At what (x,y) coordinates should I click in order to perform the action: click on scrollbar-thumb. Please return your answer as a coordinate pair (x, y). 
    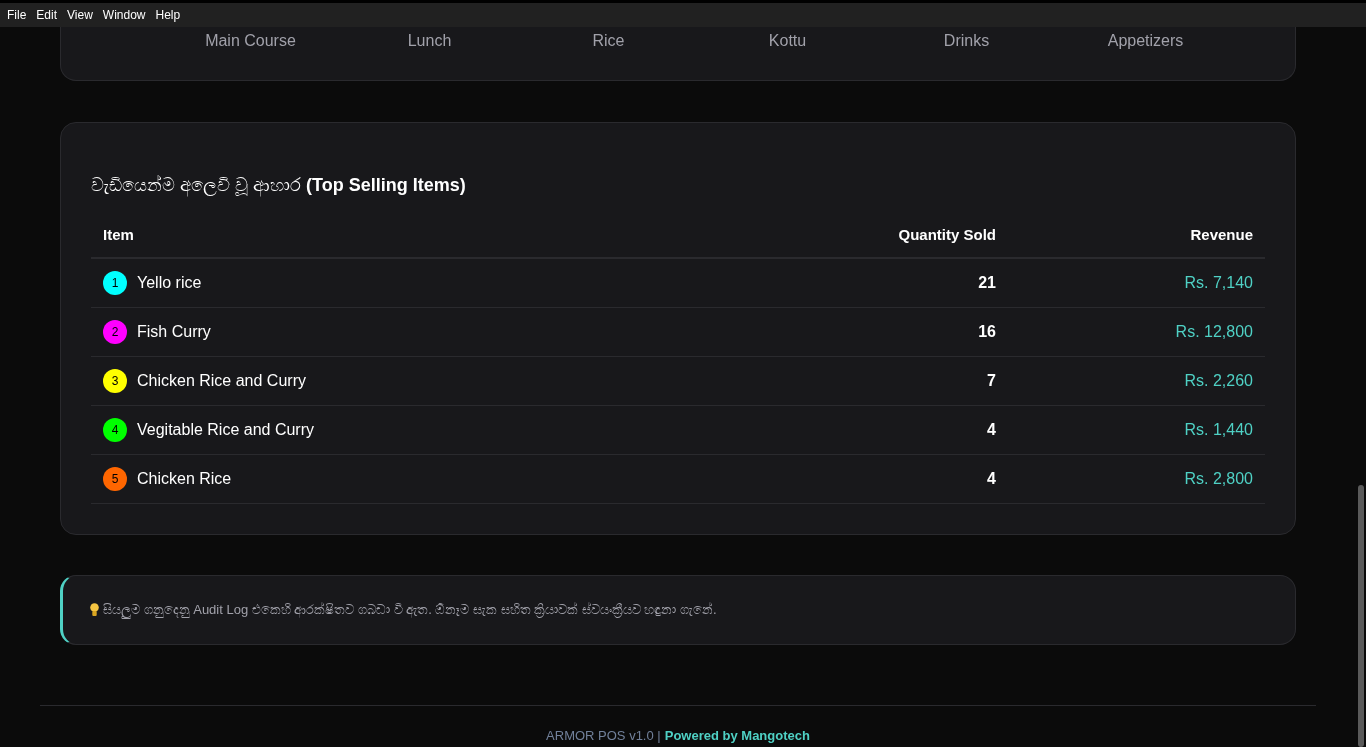
    Looking at the image, I should click on (1361, 616).